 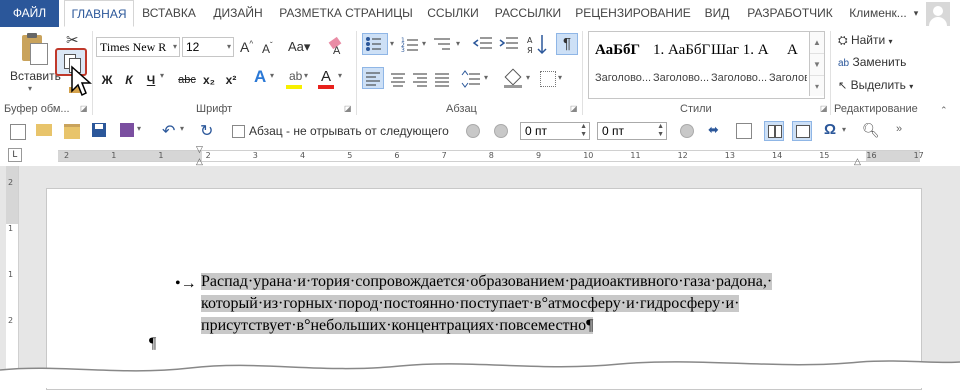 What do you see at coordinates (206, 131) in the screenshot?
I see `repeat-icon: ↻` at bounding box center [206, 131].